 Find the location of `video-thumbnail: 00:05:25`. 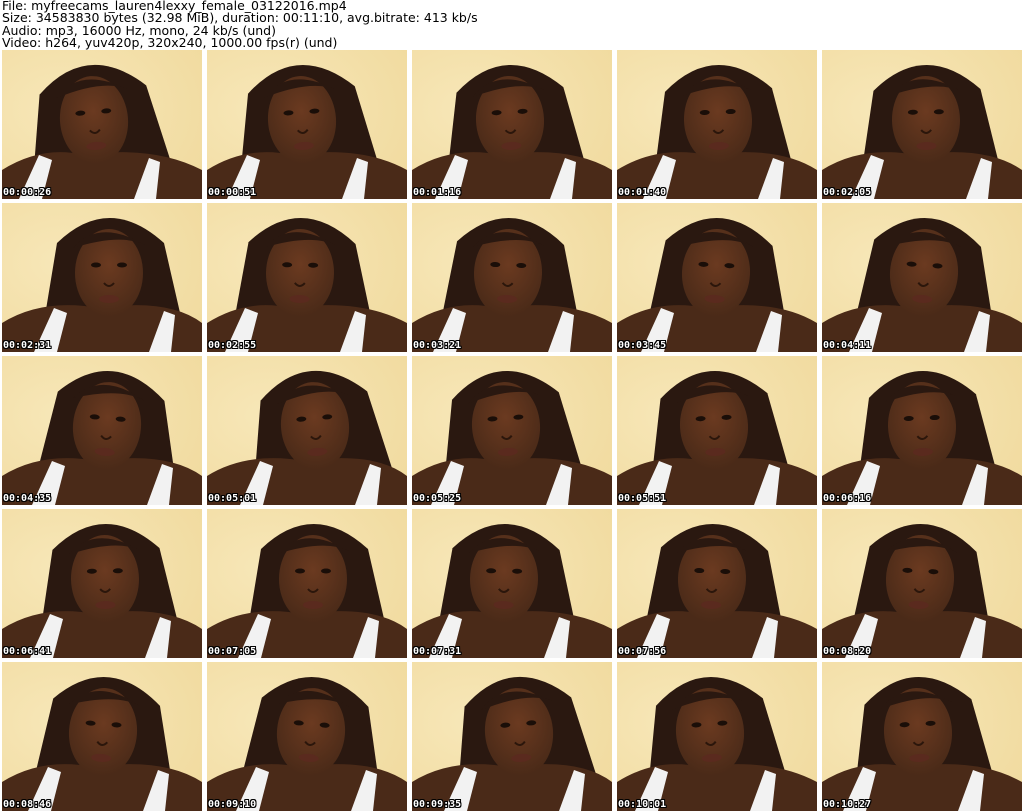

video-thumbnail: 00:05:25 is located at coordinates (512, 430).